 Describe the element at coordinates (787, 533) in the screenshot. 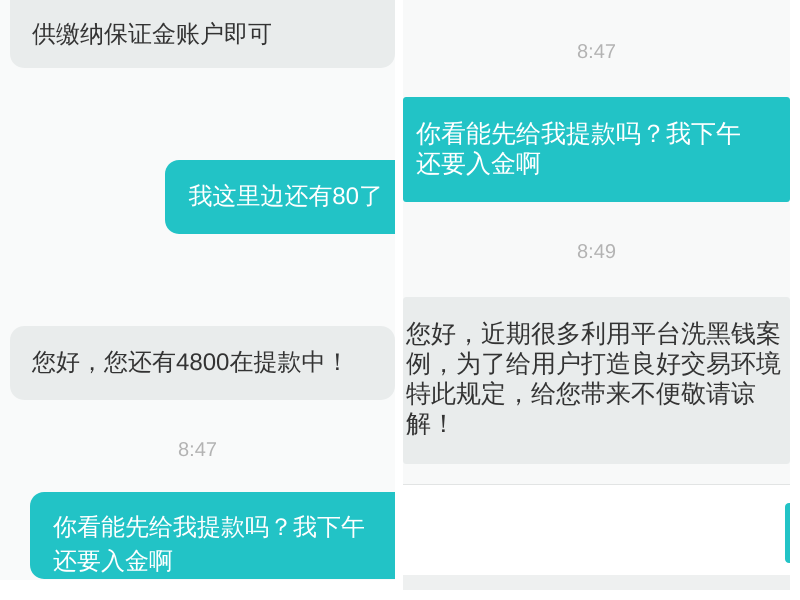

I see `send-button` at that location.